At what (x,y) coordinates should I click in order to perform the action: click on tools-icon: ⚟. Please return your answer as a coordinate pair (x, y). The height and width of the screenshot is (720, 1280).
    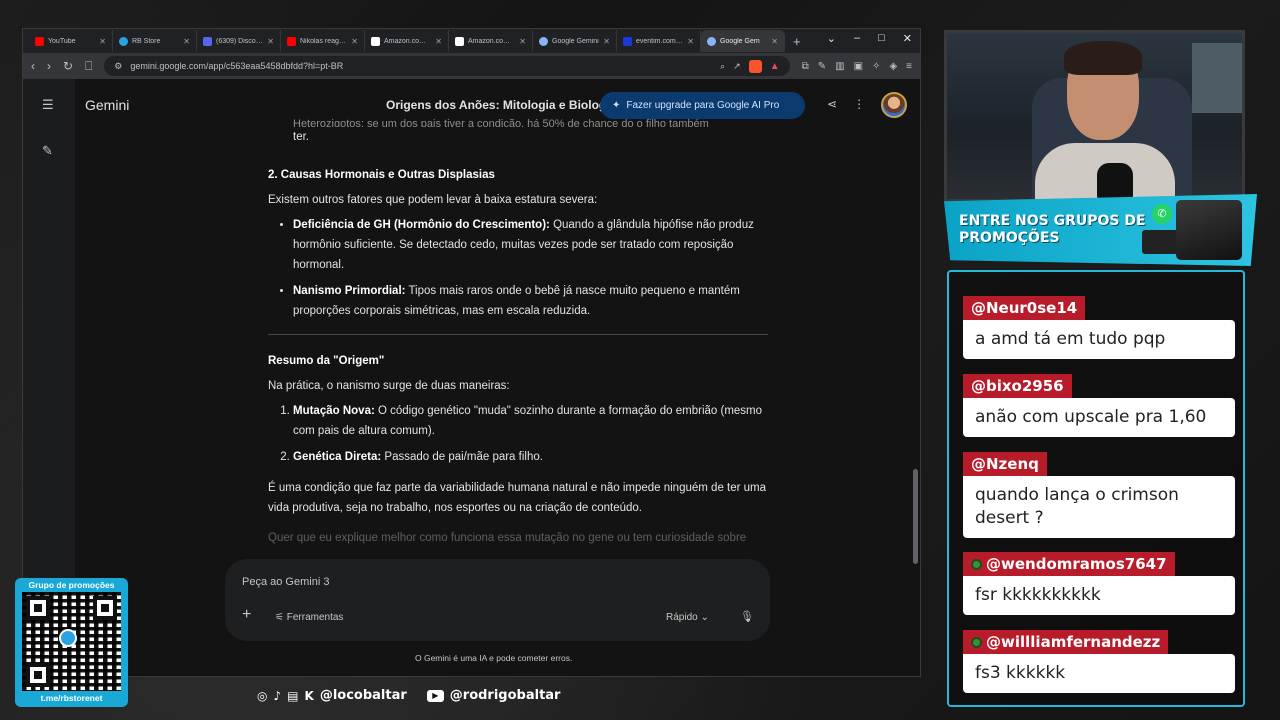
    Looking at the image, I should click on (281, 617).